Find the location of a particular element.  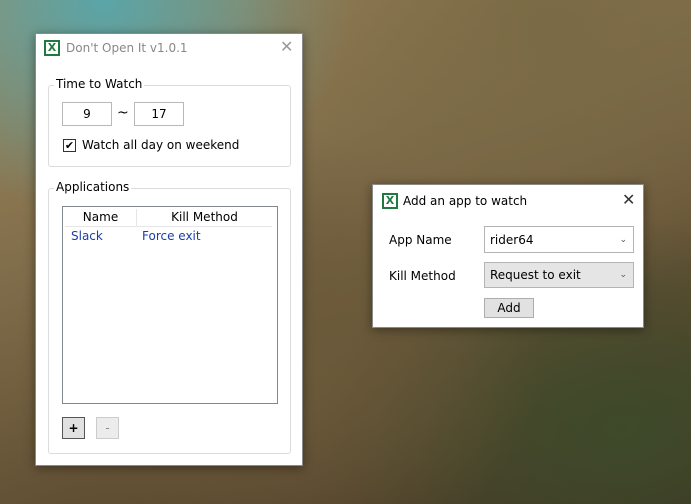

cell-name: Slack is located at coordinates (87, 236).